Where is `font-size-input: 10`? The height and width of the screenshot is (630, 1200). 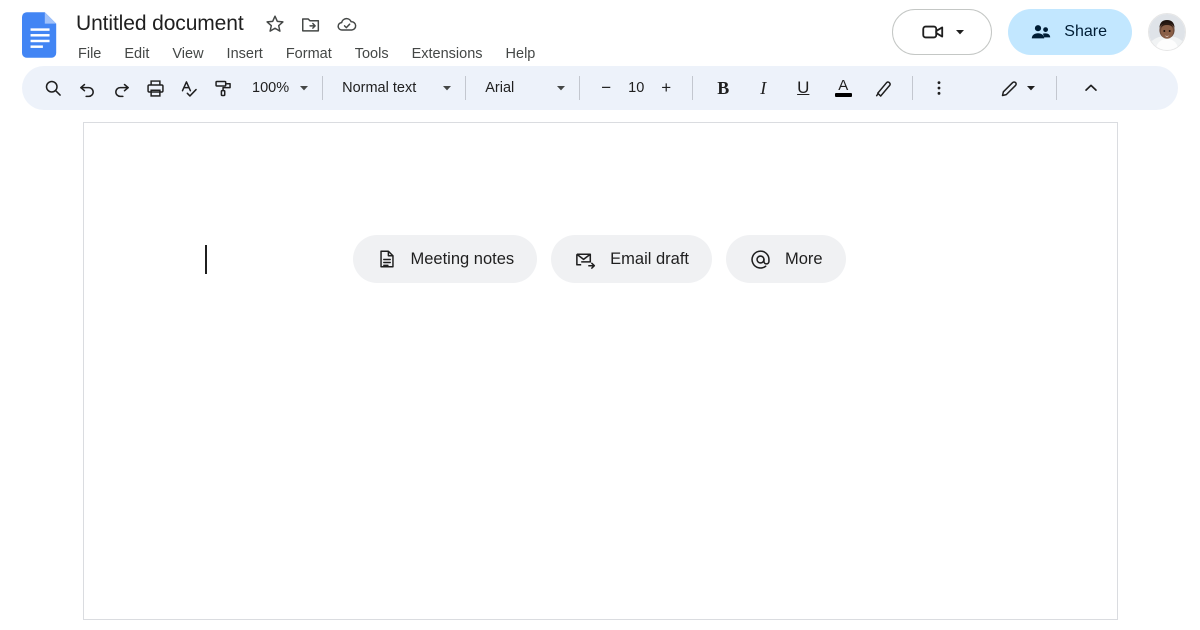 font-size-input: 10 is located at coordinates (636, 88).